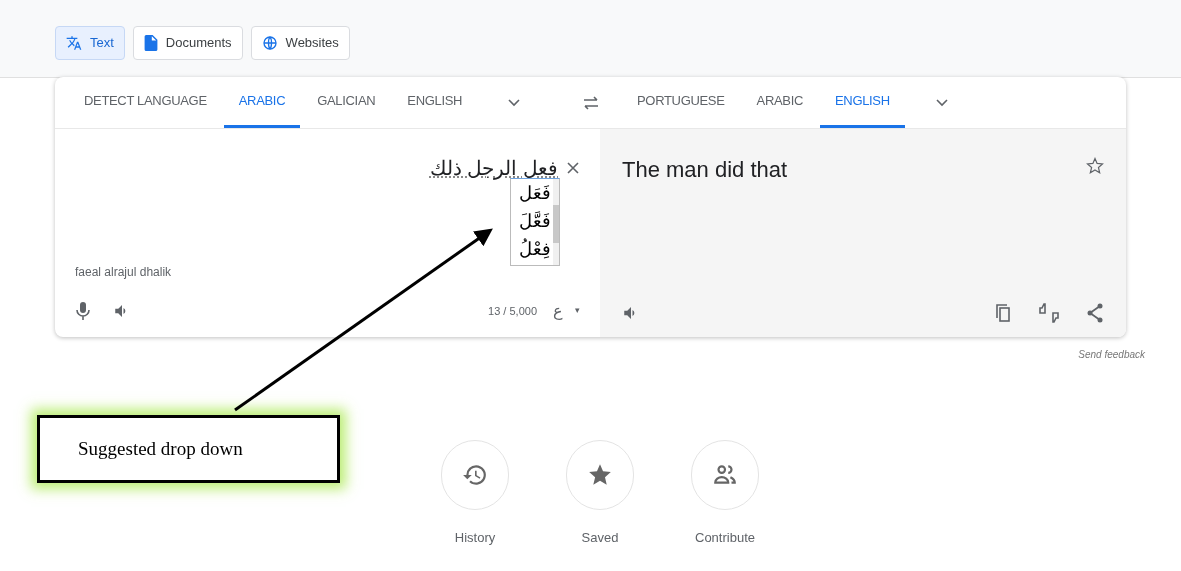 The height and width of the screenshot is (571, 1181). I want to click on copy-icon, so click(1003, 313).